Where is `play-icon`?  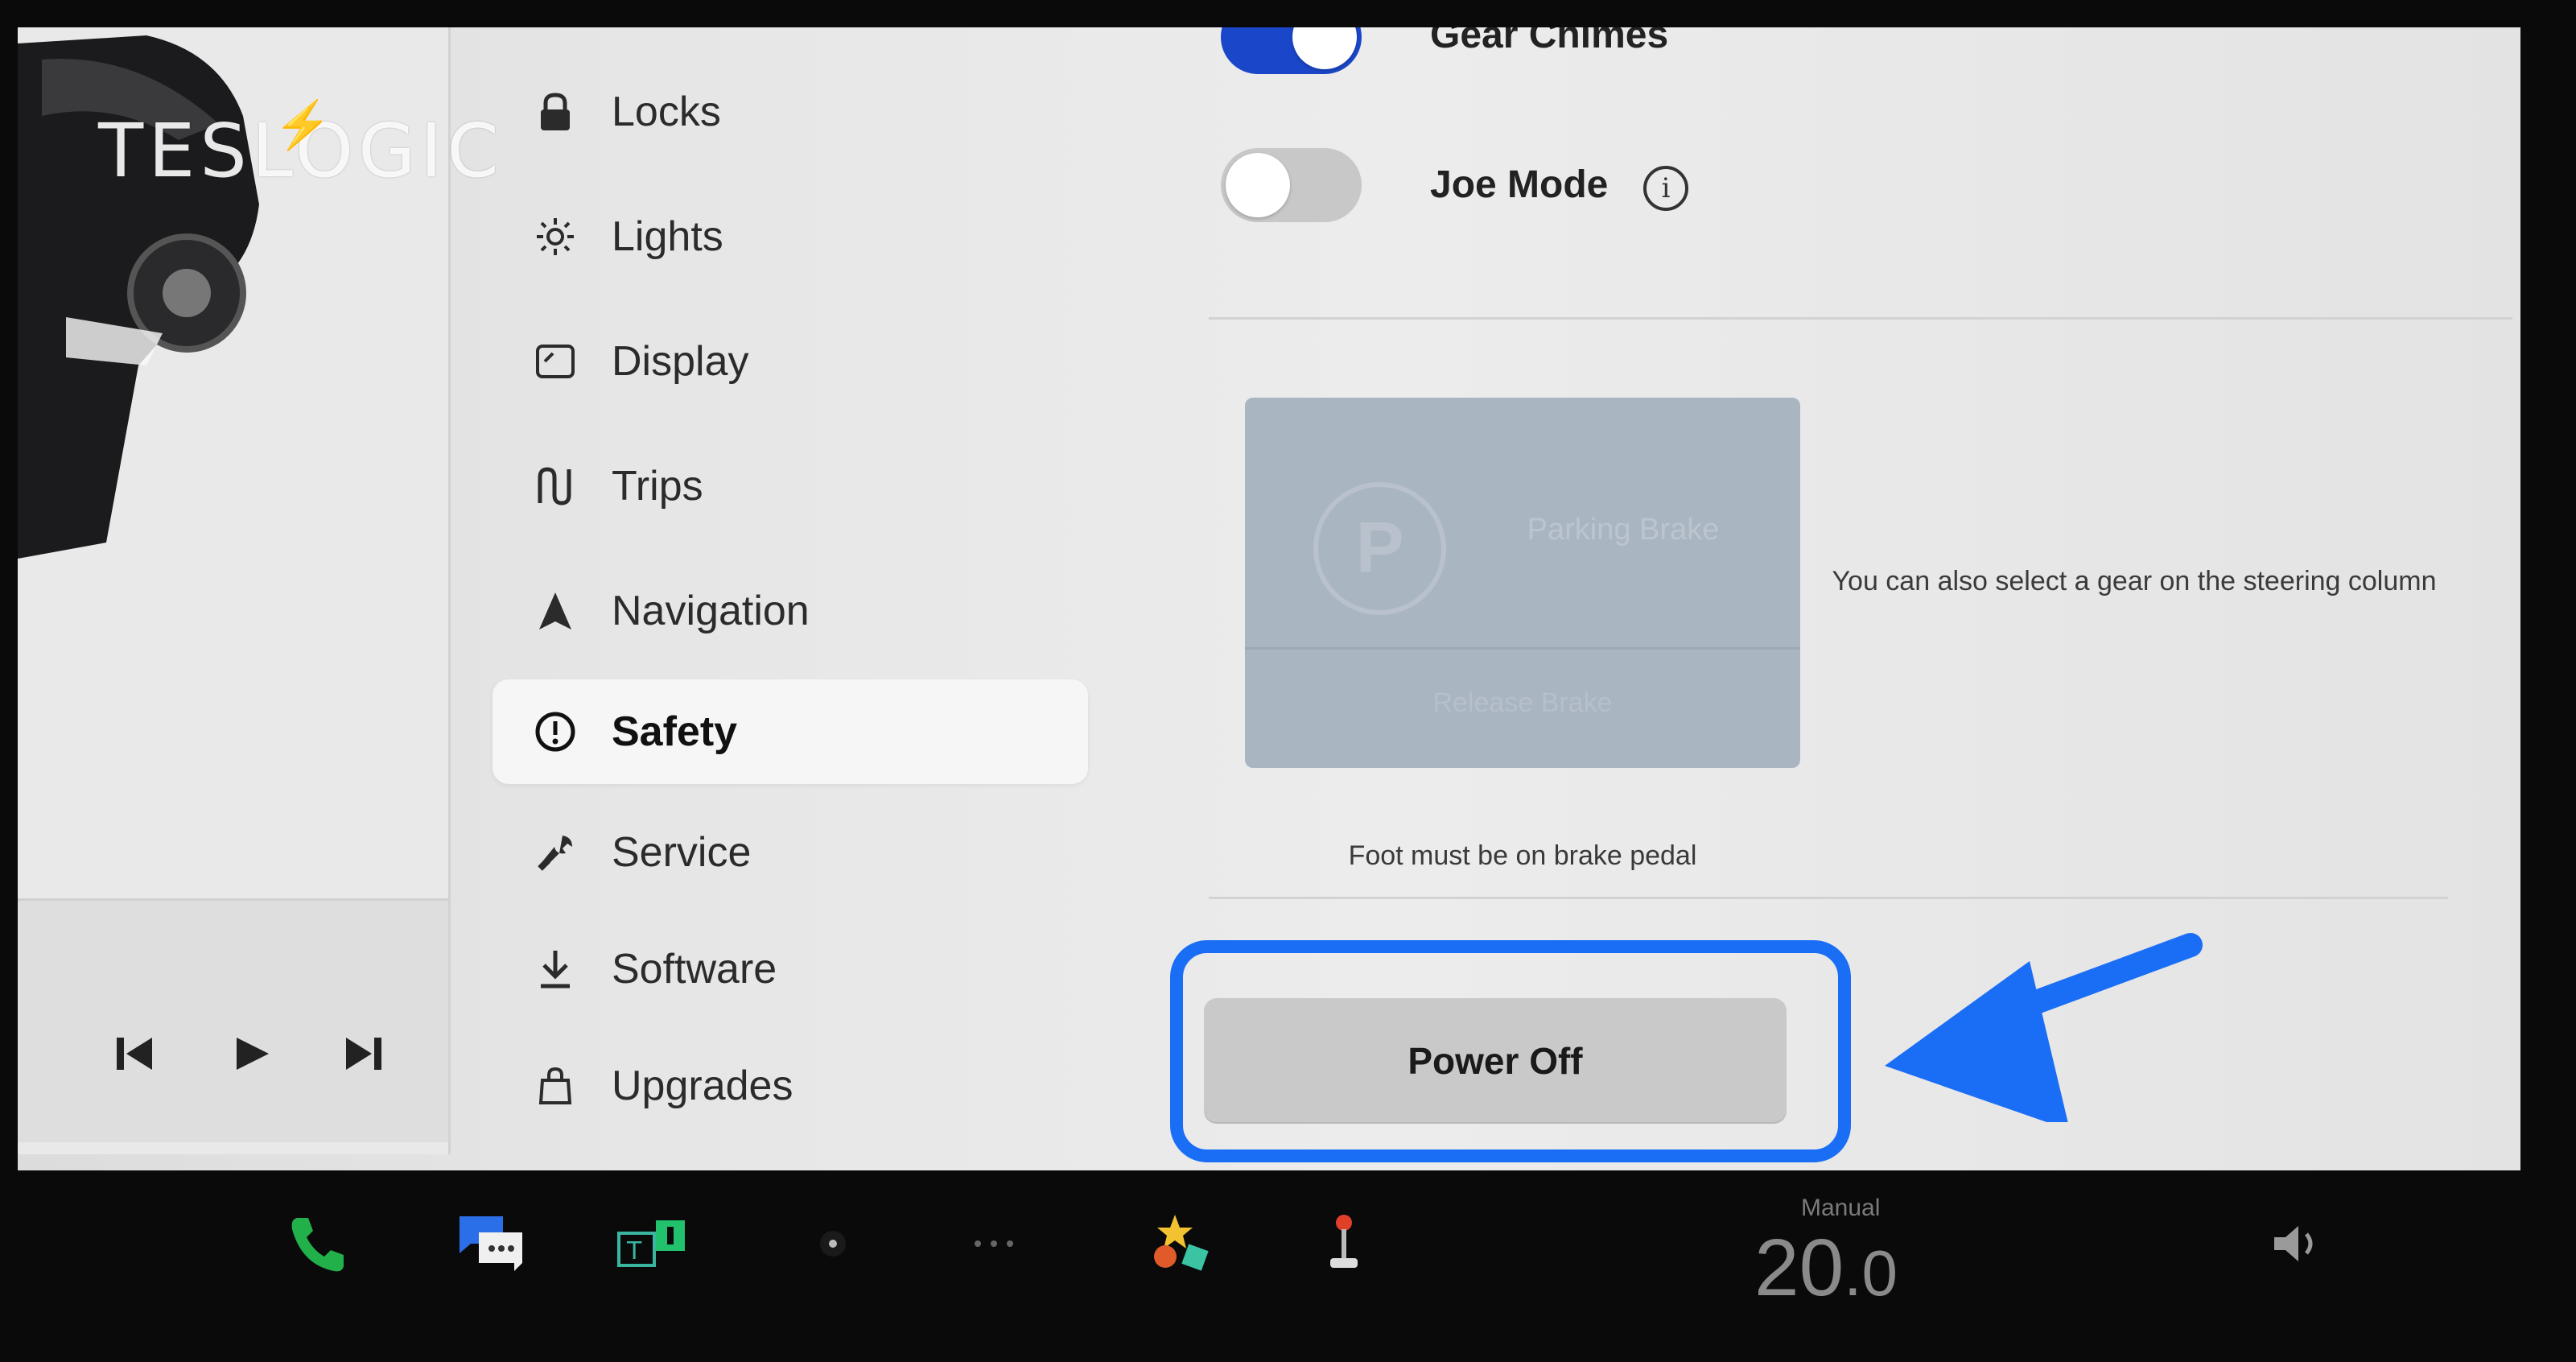 play-icon is located at coordinates (251, 1054).